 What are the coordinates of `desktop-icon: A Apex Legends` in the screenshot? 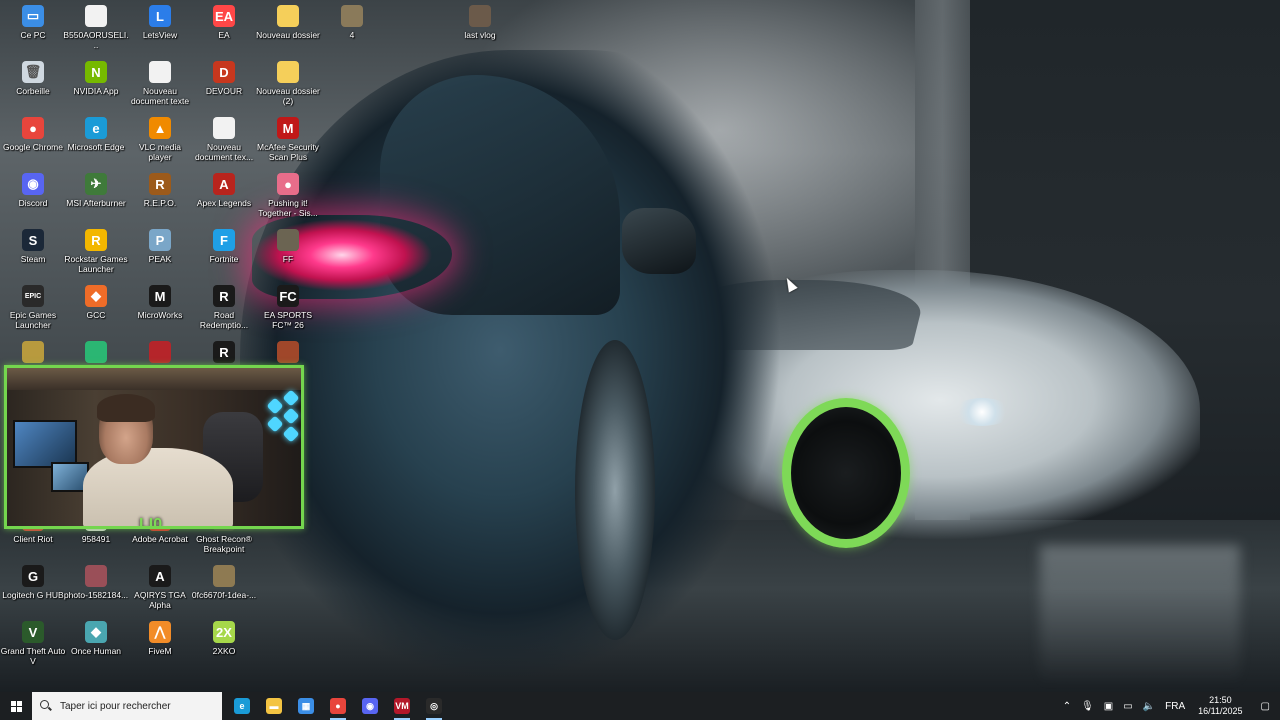 It's located at (224, 190).